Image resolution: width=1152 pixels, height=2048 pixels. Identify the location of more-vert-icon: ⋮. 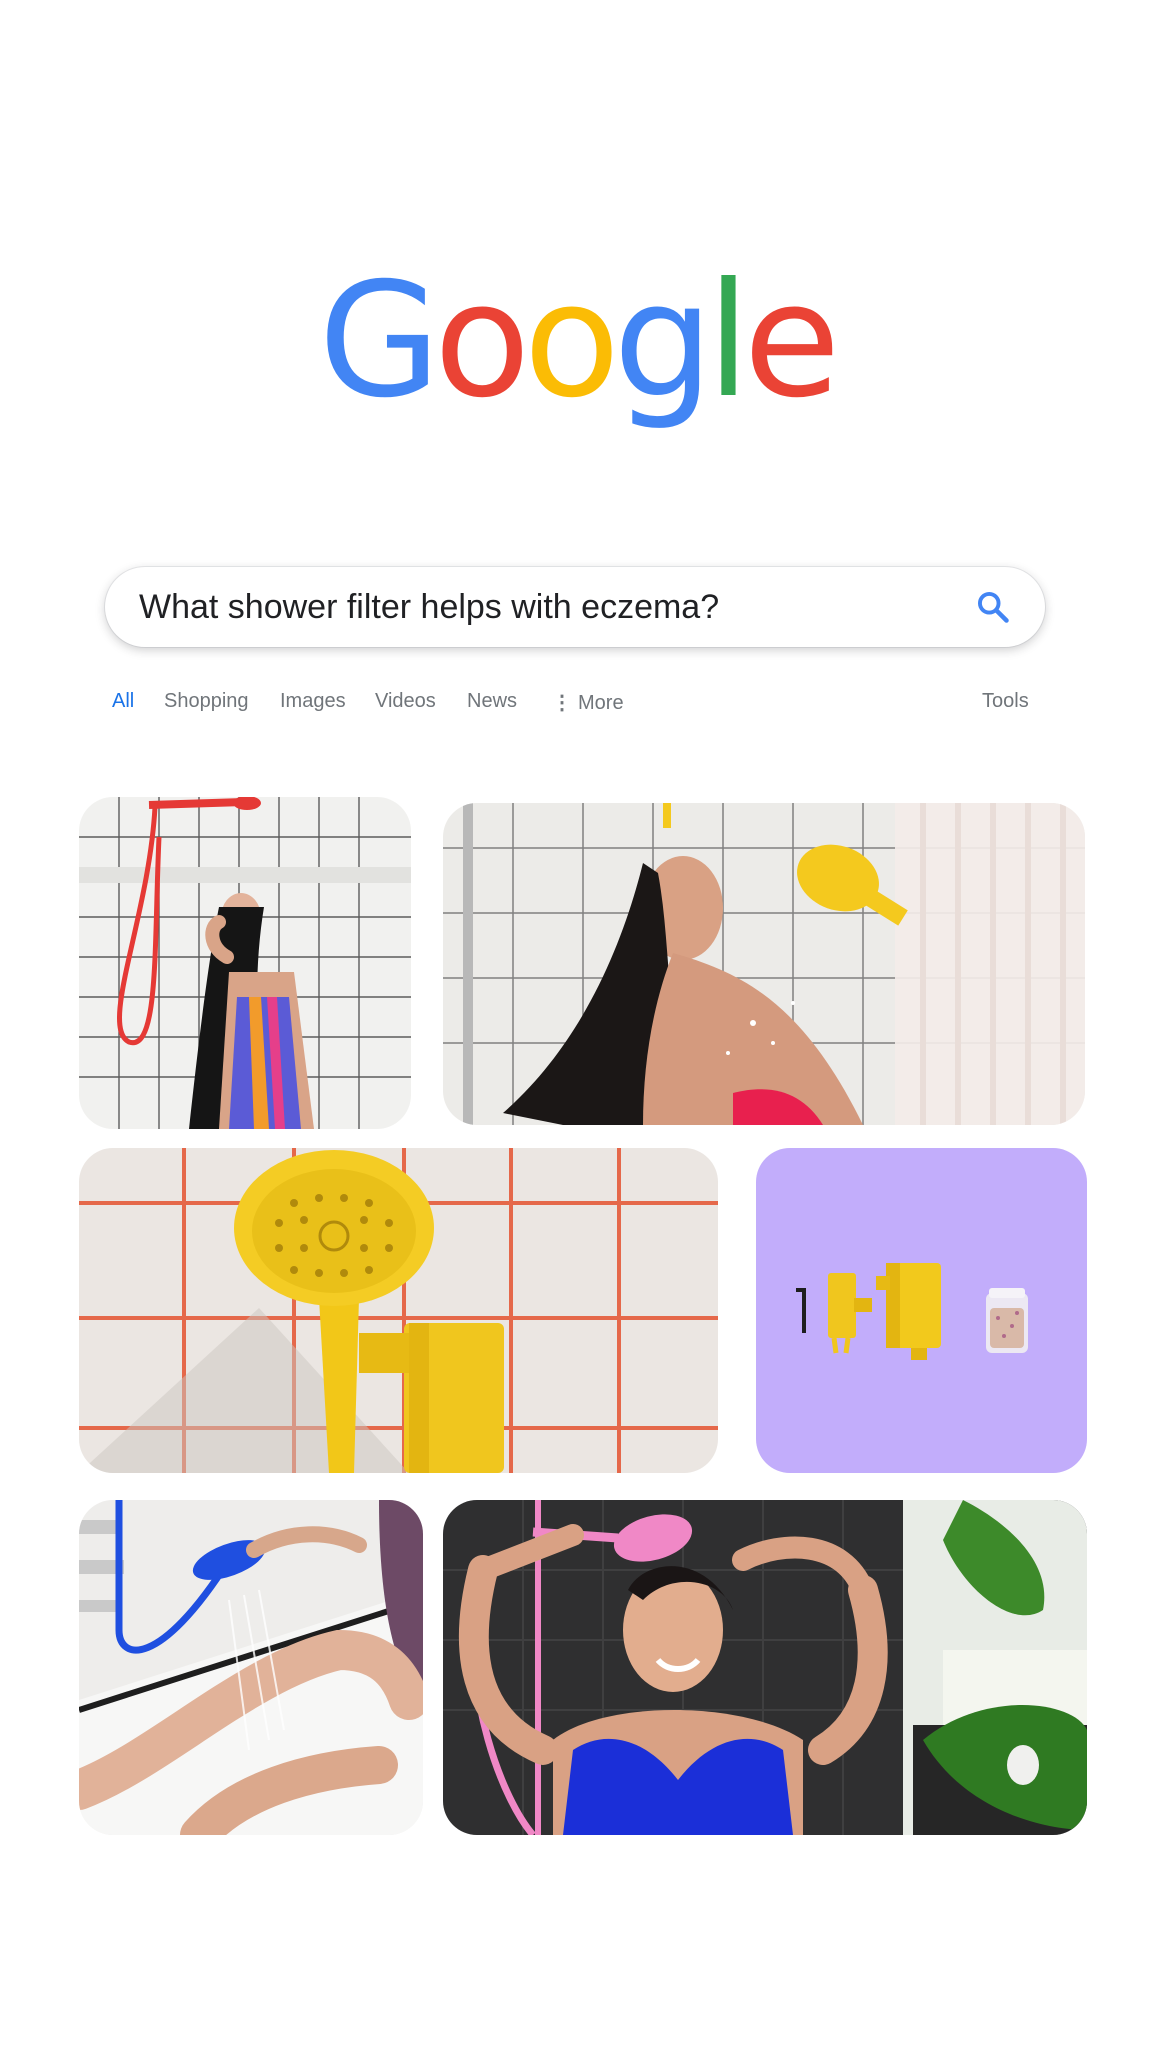
(562, 703).